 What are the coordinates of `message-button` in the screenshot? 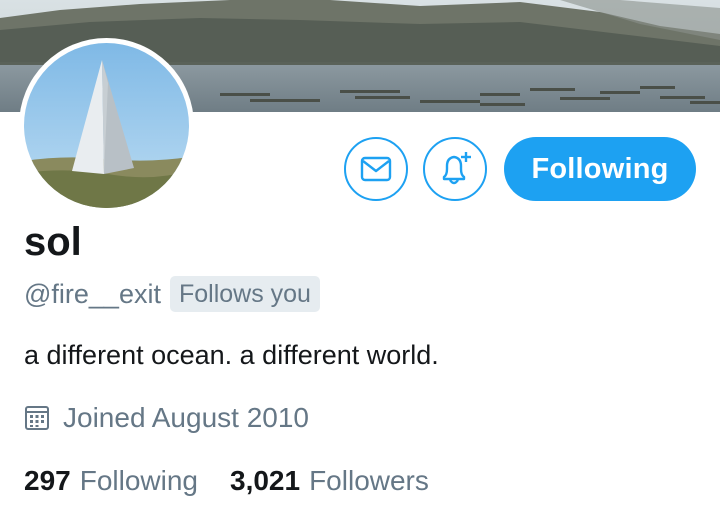 It's located at (376, 169).